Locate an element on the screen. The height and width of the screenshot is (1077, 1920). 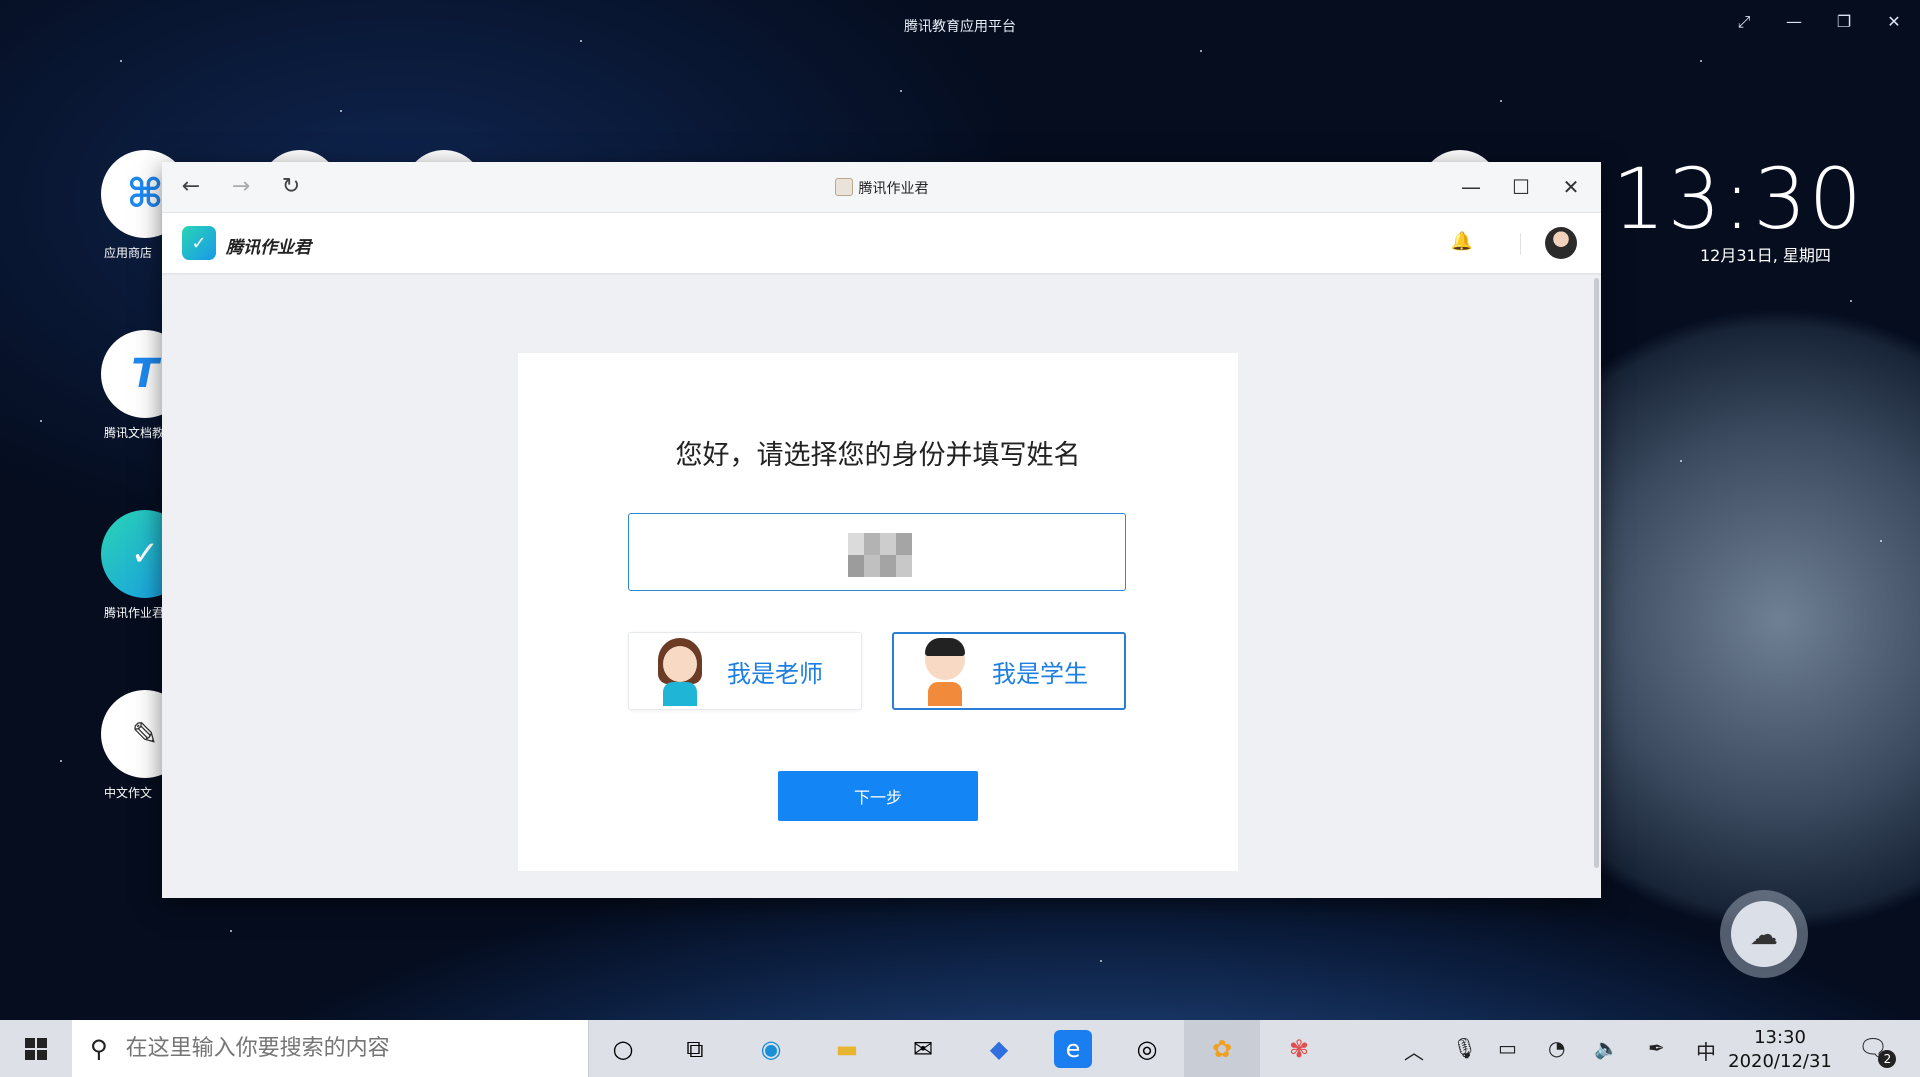
header-divider is located at coordinates (1520, 244).